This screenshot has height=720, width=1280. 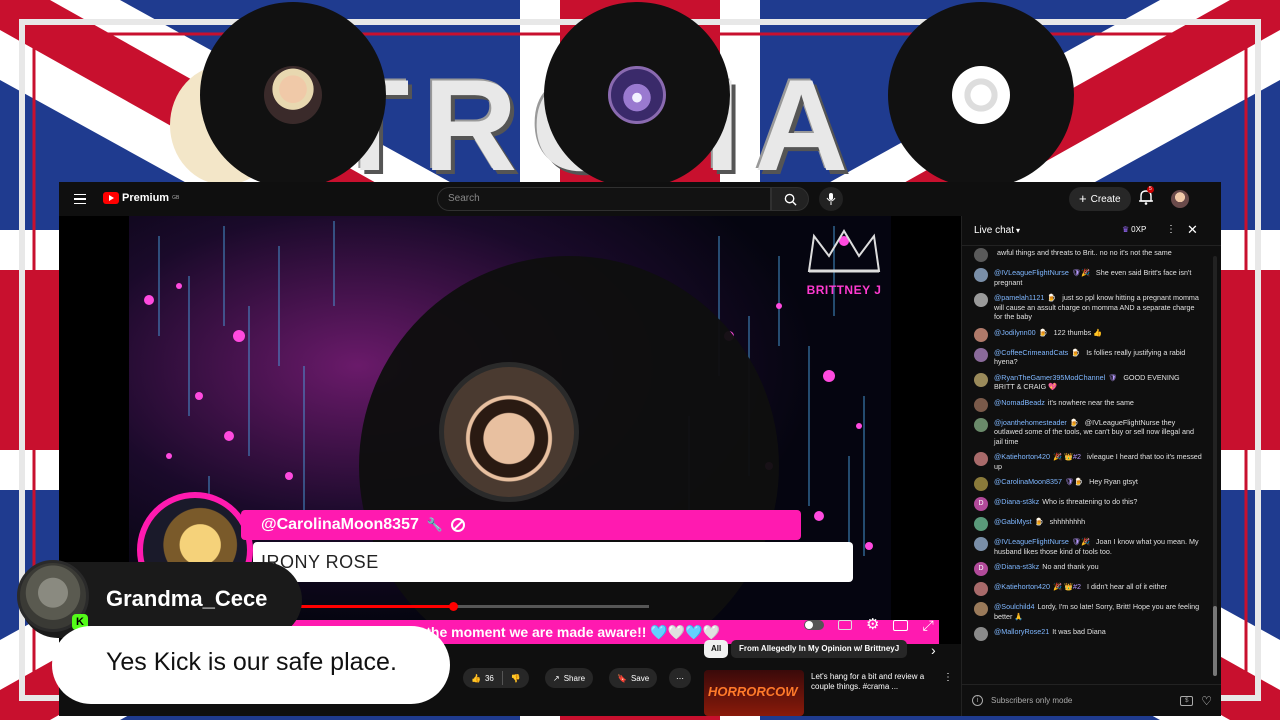 I want to click on chat-scrollbar, so click(x=1215, y=466).